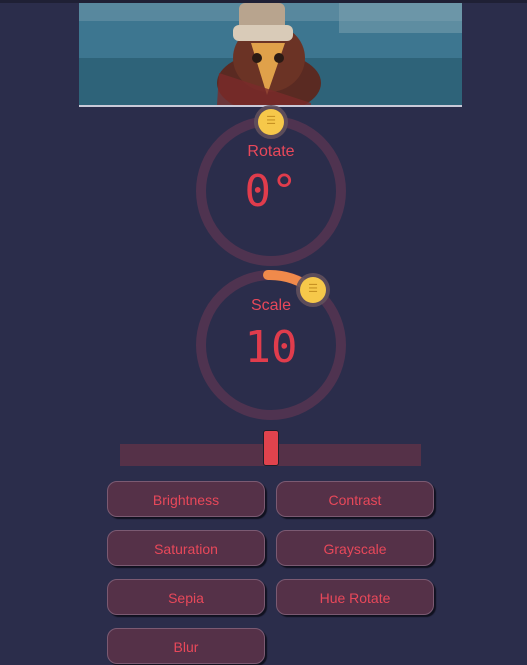 Image resolution: width=527 pixels, height=665 pixels. What do you see at coordinates (270, 55) in the screenshot?
I see `photo-preview` at bounding box center [270, 55].